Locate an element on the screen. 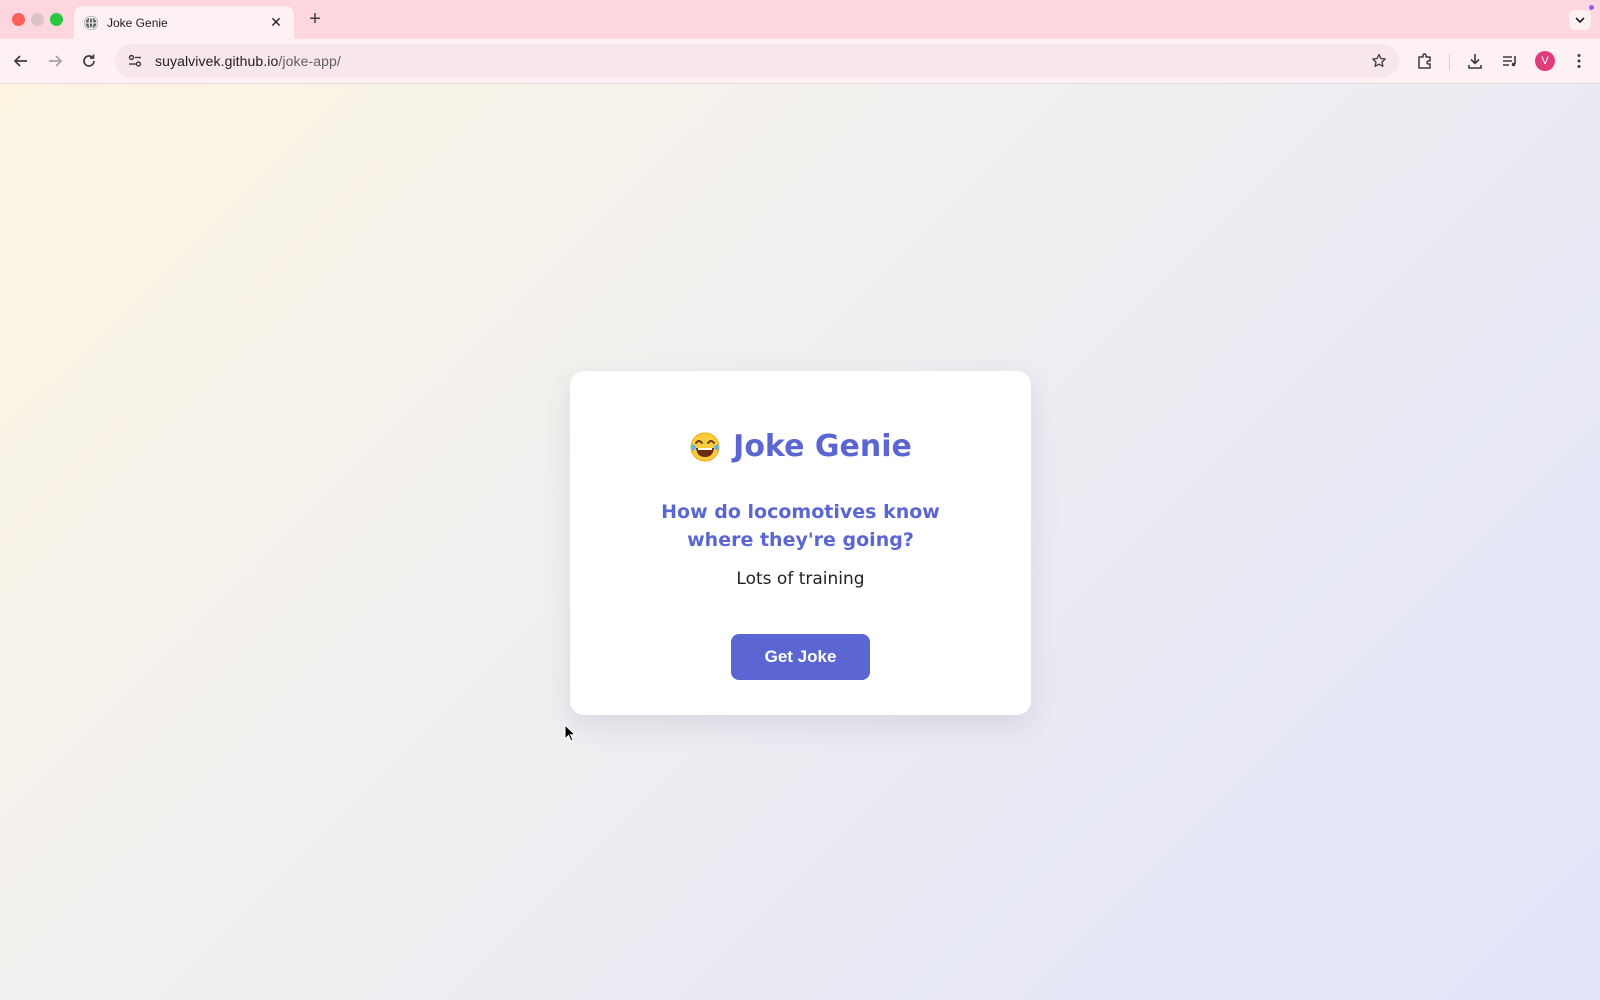 The image size is (1600, 1000). url-text: suyalvivek.github.io/joke-app/ is located at coordinates (248, 61).